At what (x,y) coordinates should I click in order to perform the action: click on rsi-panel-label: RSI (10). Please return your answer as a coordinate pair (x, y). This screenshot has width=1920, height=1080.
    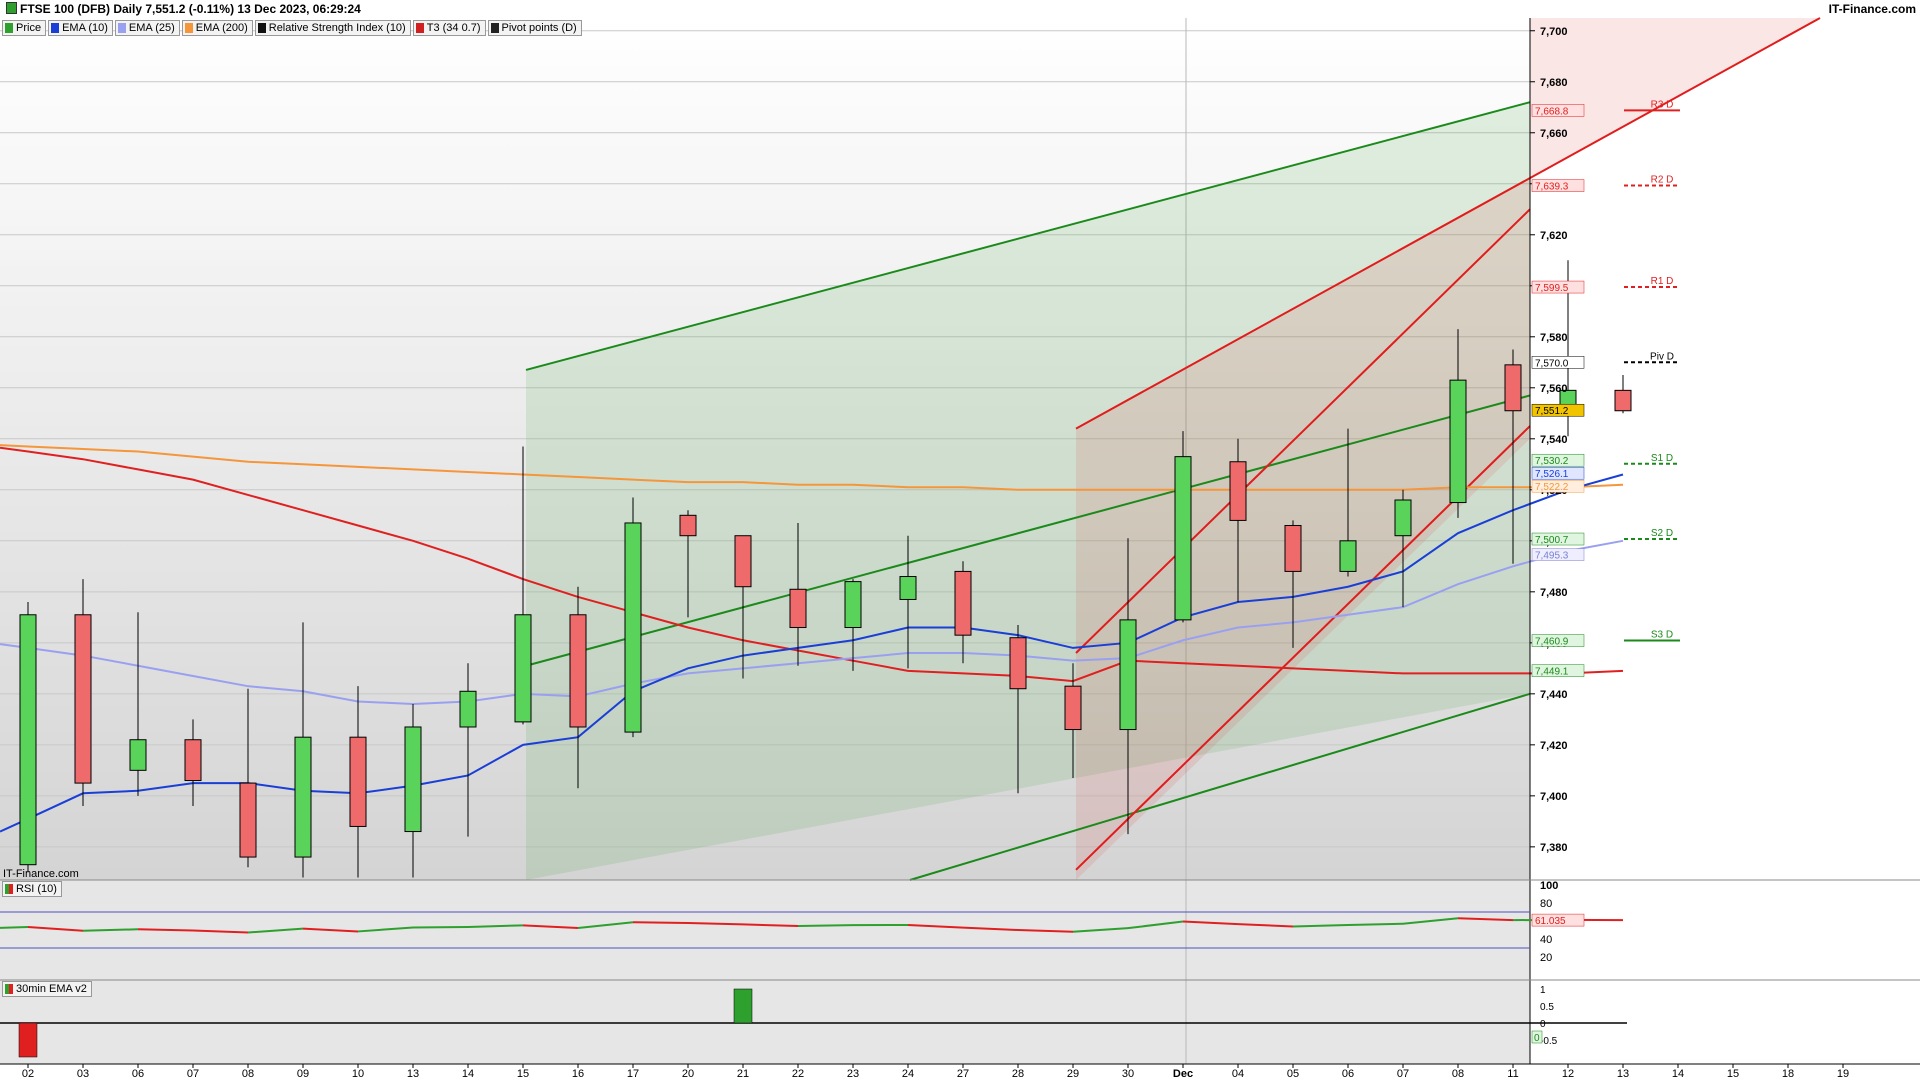
    Looking at the image, I should click on (32, 889).